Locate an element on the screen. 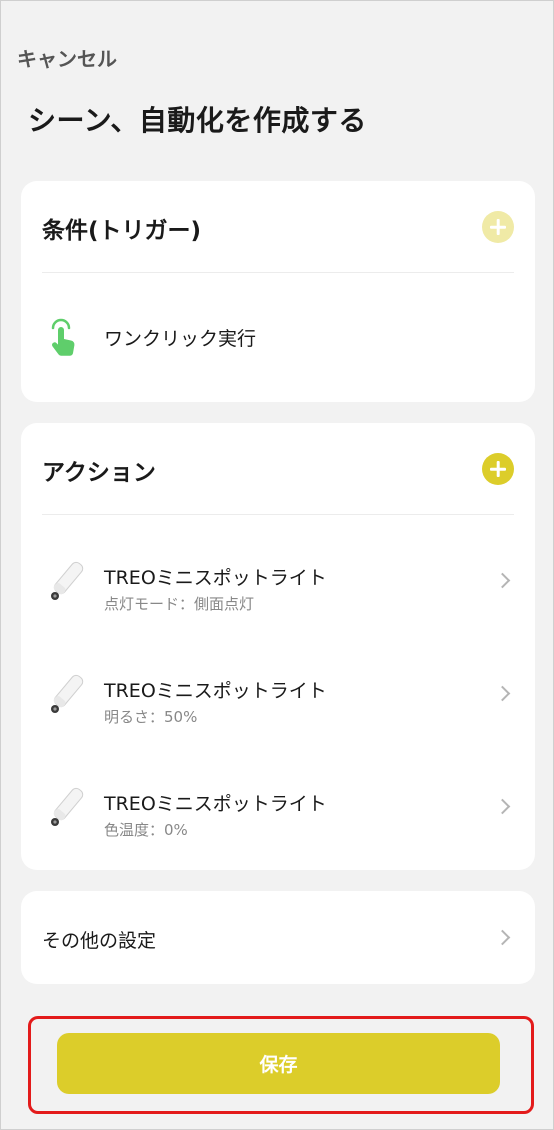 This screenshot has height=1130, width=554. save-button: 保存 is located at coordinates (278, 1063).